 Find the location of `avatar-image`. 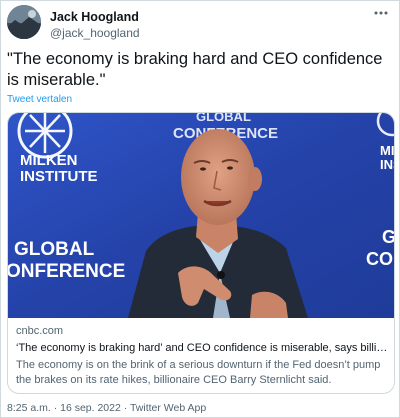

avatar-image is located at coordinates (24, 22).